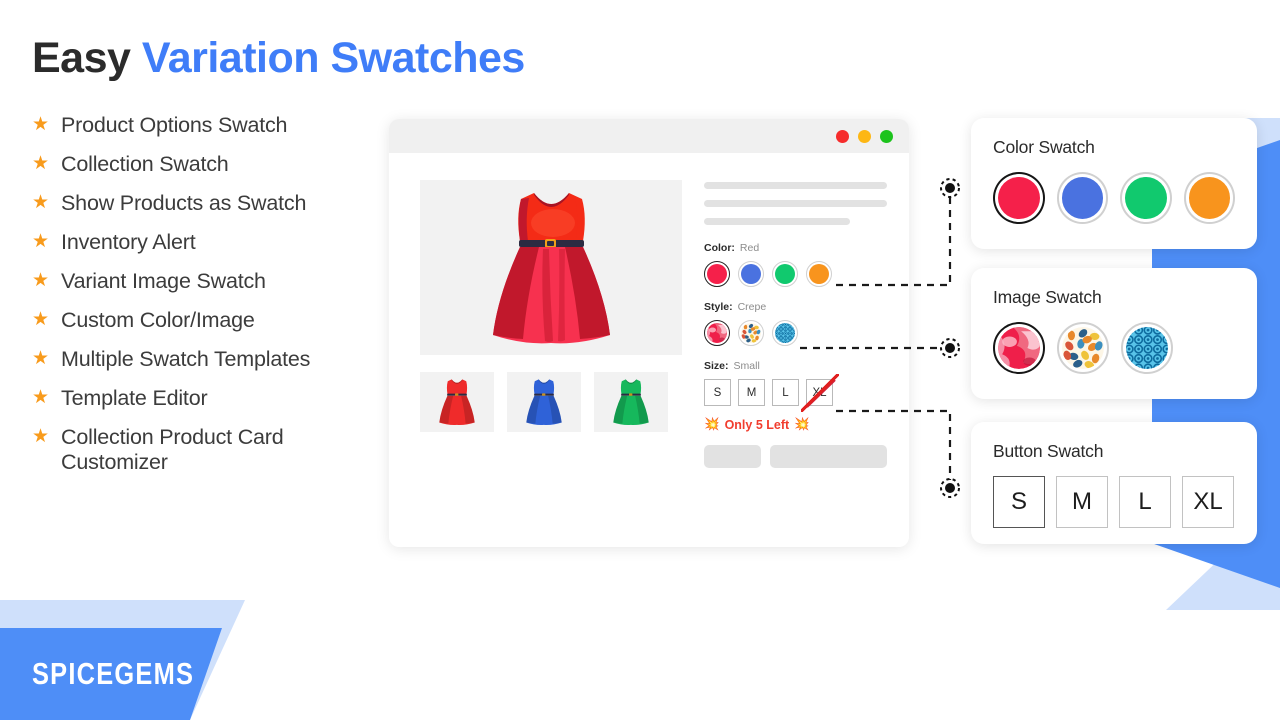 This screenshot has height=720, width=1280. Describe the element at coordinates (819, 274) in the screenshot. I see `color-swatch-orange` at that location.